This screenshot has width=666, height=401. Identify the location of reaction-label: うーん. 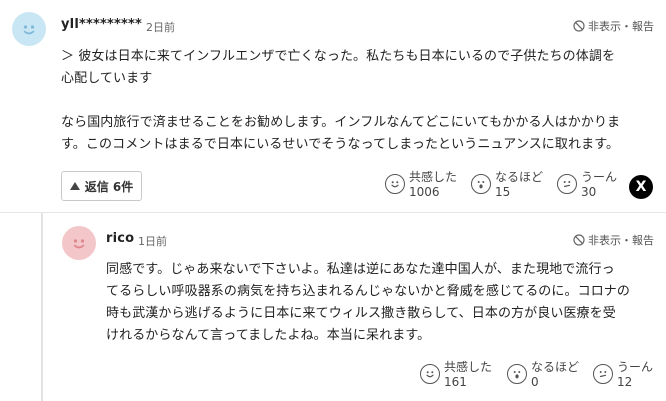
(635, 367).